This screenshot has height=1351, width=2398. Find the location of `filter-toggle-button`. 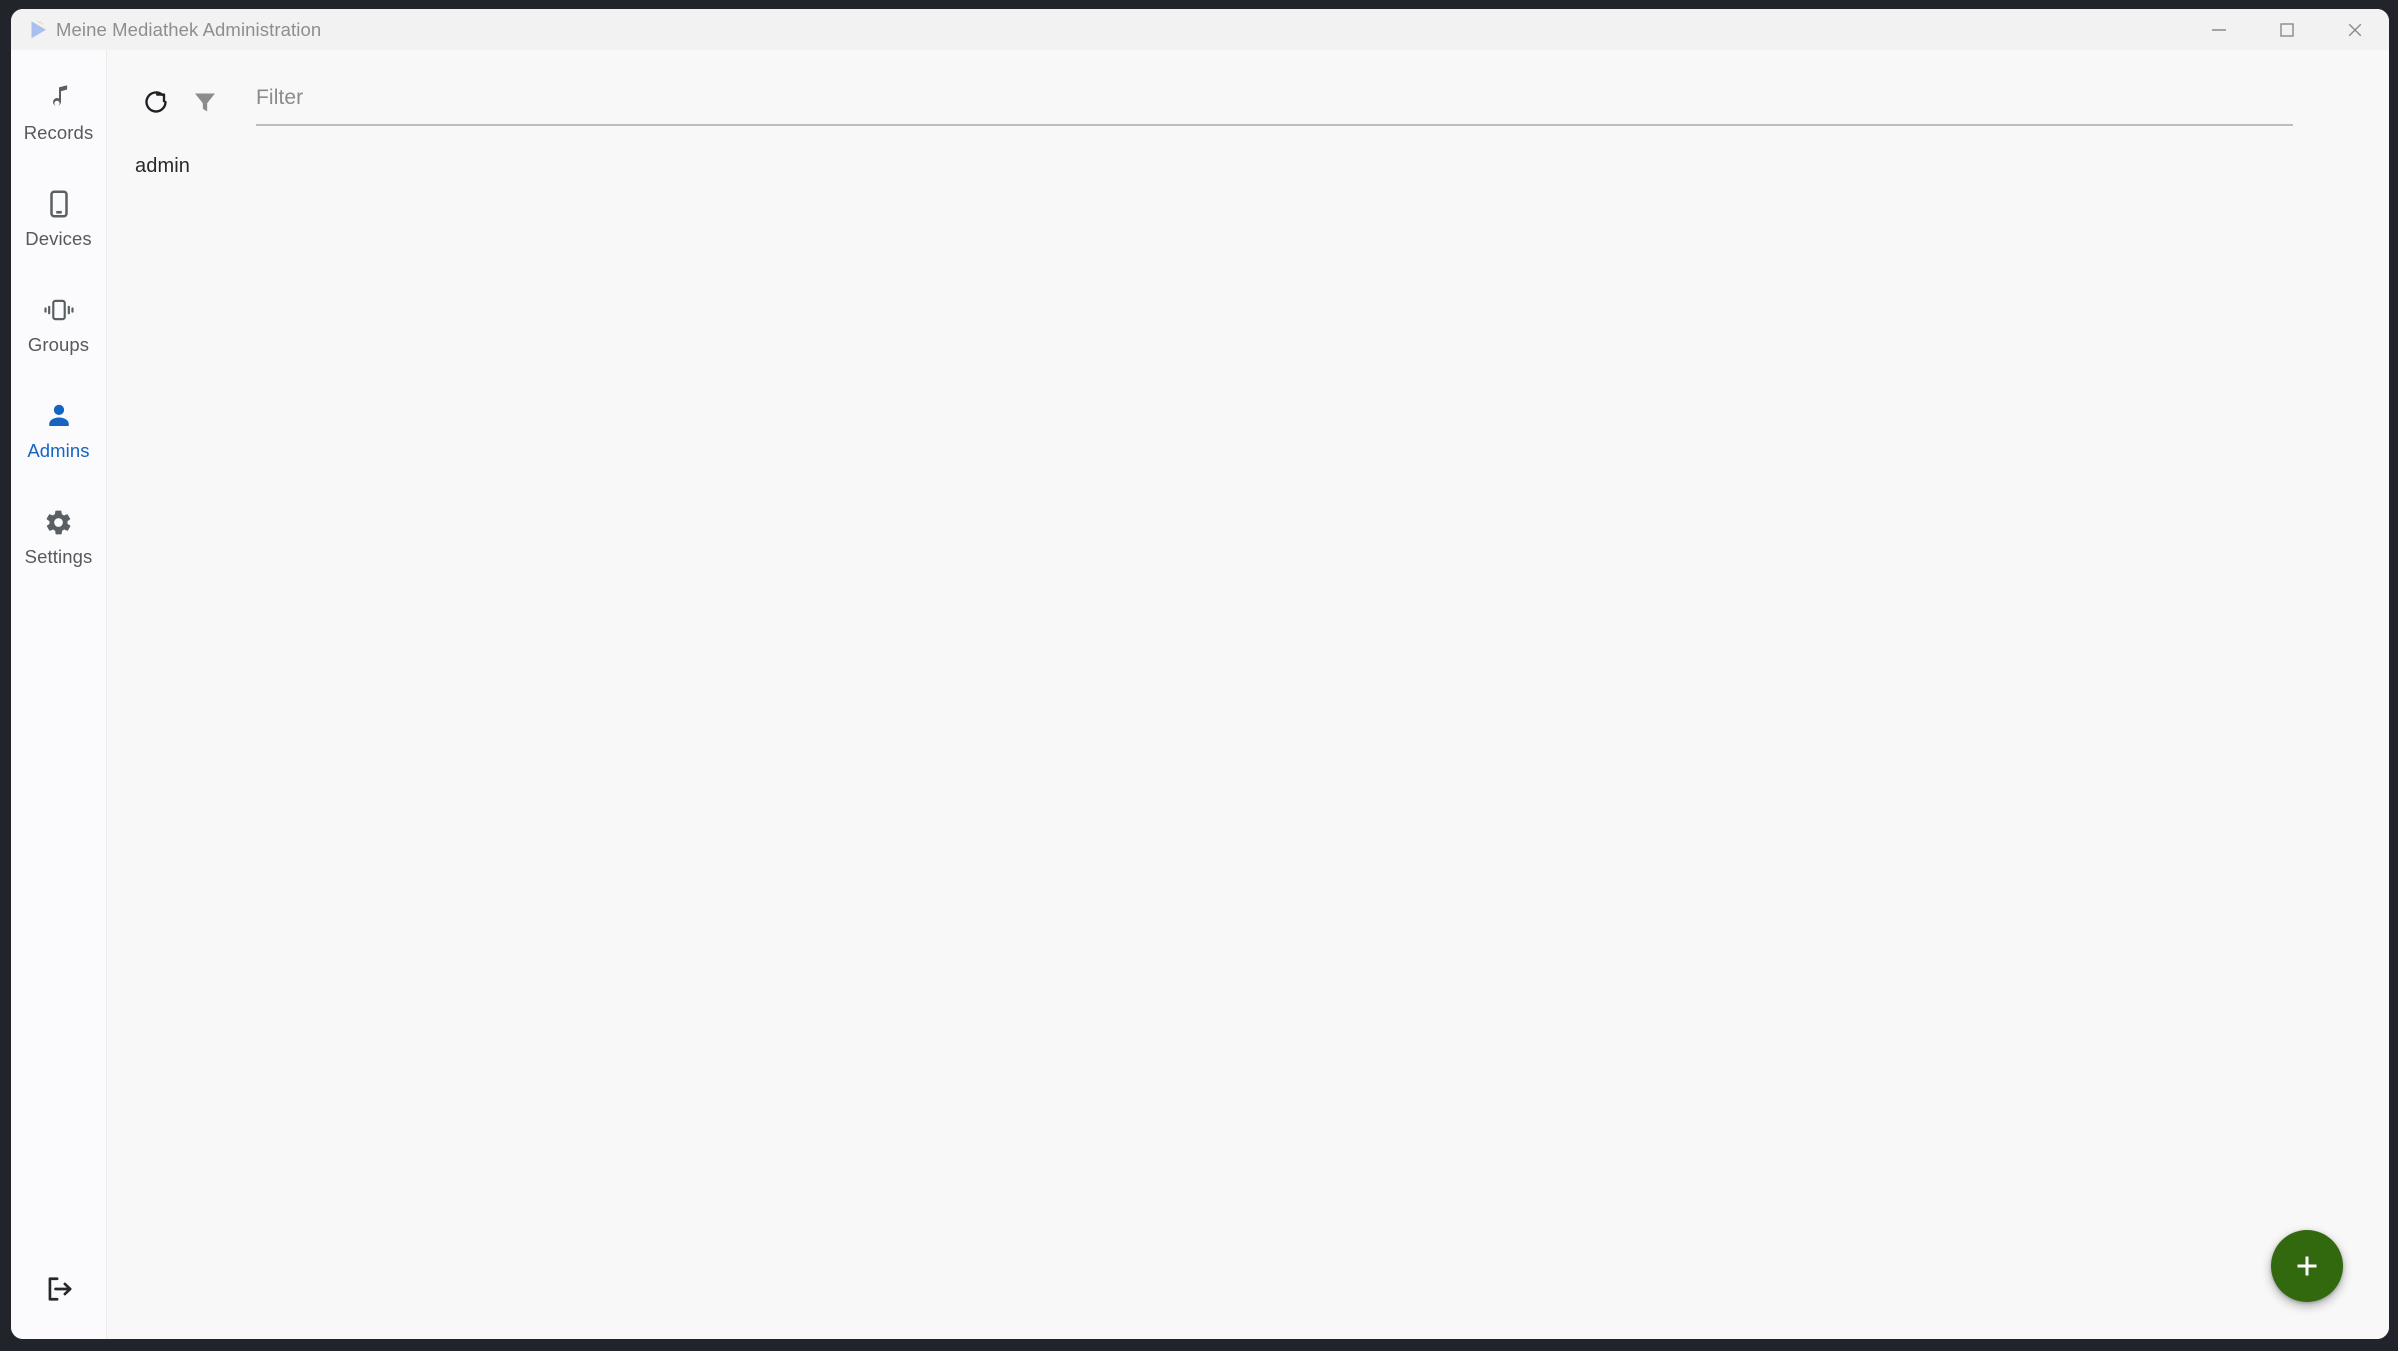

filter-toggle-button is located at coordinates (205, 102).